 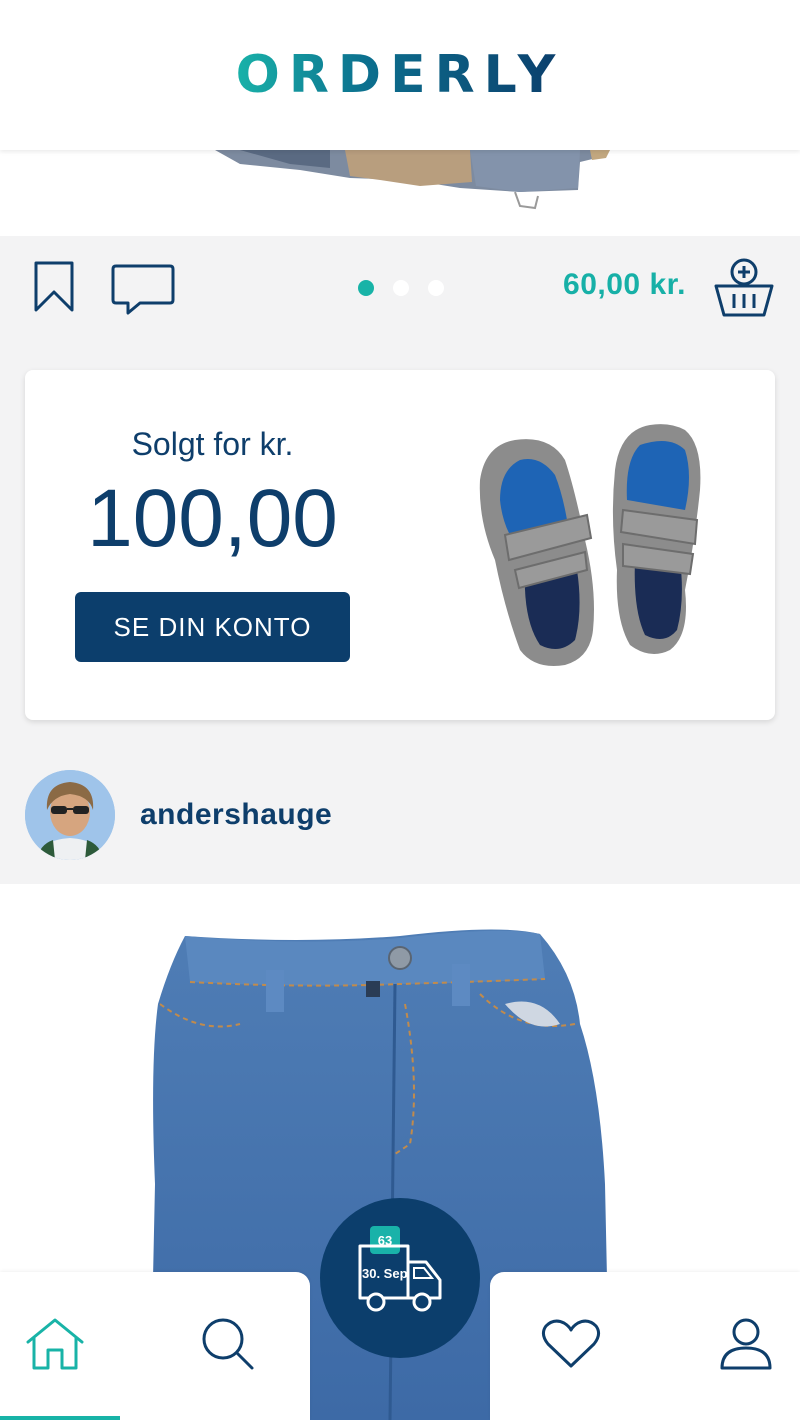 What do you see at coordinates (571, 1346) in the screenshot?
I see `heart-icon` at bounding box center [571, 1346].